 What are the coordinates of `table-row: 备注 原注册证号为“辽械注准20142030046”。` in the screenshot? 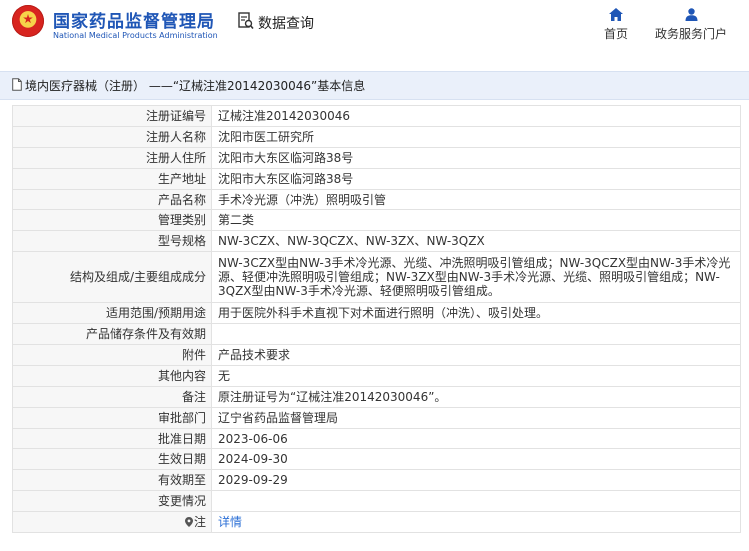 It's located at (376, 396).